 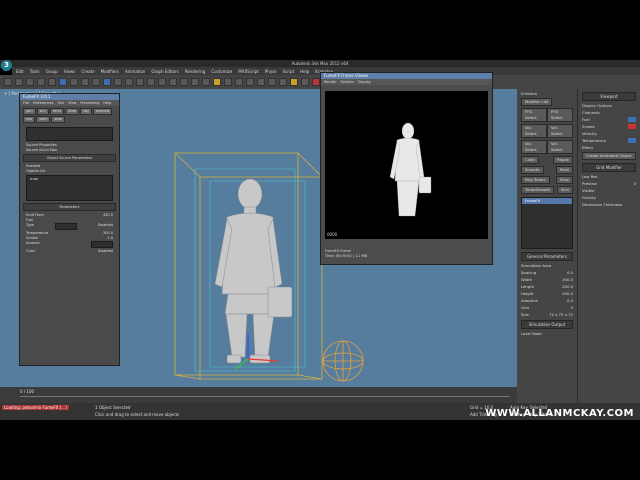 What do you see at coordinates (89, 103) in the screenshot?
I see `fx-menu-previewing: Previewing` at bounding box center [89, 103].